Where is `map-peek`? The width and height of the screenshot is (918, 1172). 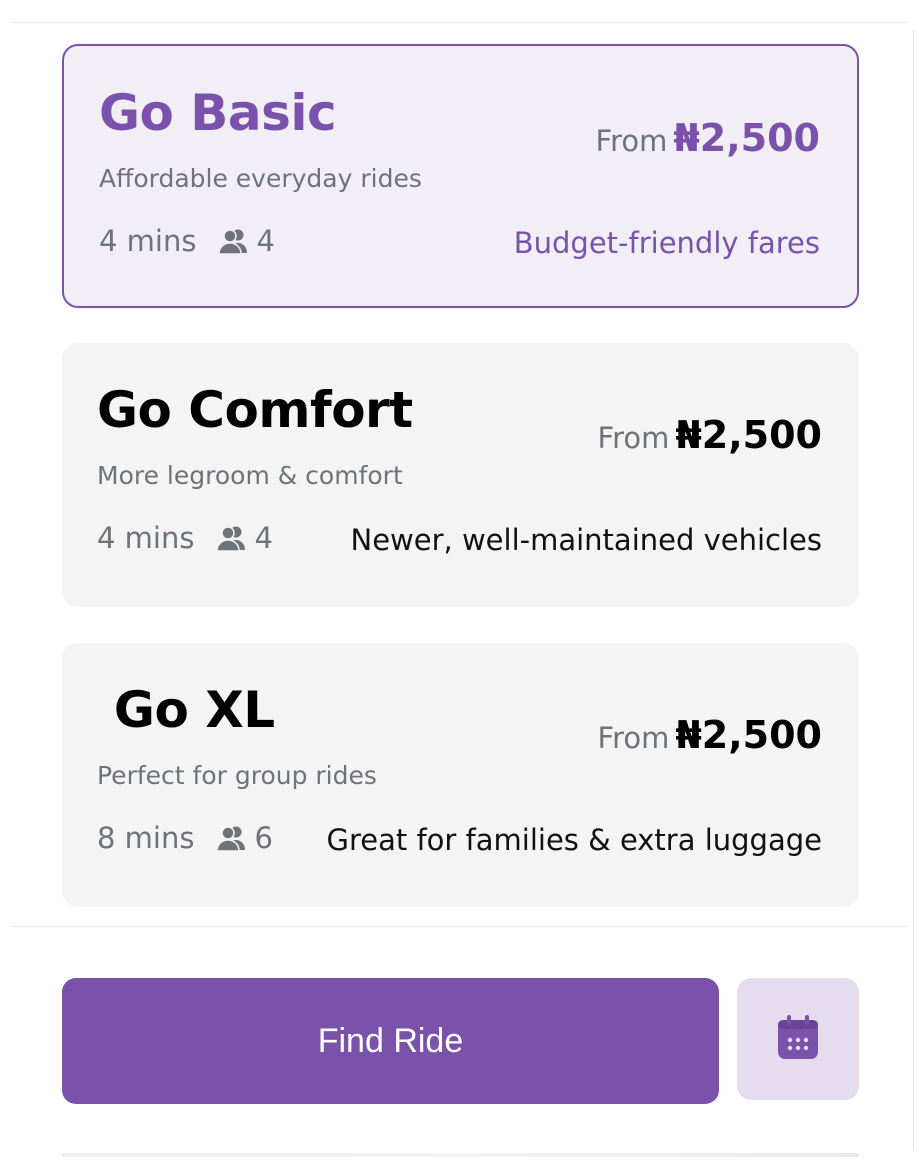
map-peek is located at coordinates (460, 1155).